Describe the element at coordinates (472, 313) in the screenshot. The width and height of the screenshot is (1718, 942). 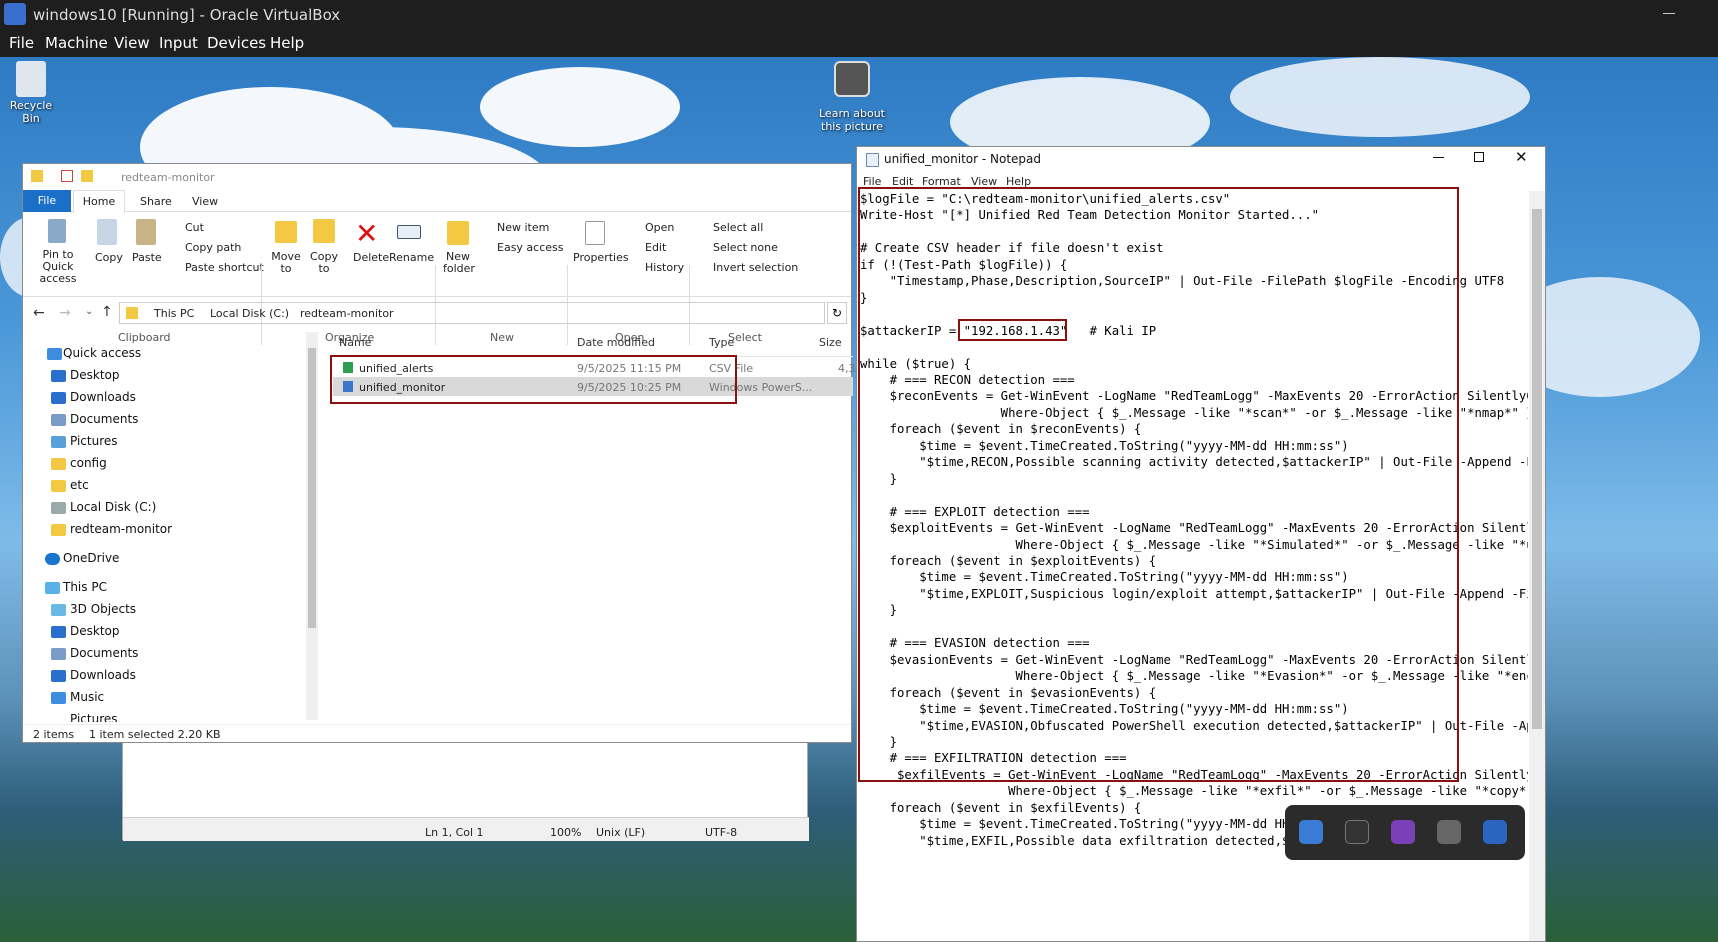
I see `address-bar: This PC Local Disk (C:) redteam-monitor` at that location.